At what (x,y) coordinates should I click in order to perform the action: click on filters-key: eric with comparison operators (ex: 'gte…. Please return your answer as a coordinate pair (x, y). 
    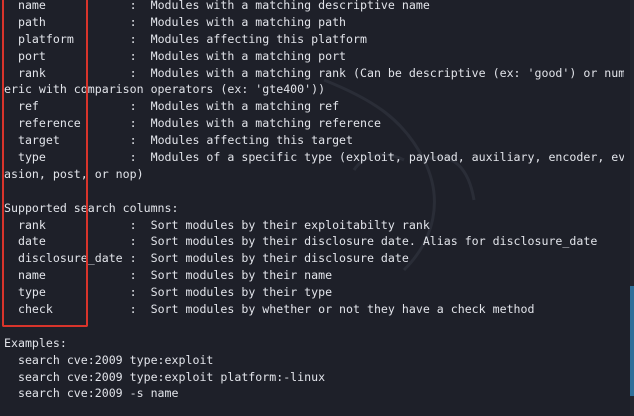
    Looking at the image, I should click on (165, 89).